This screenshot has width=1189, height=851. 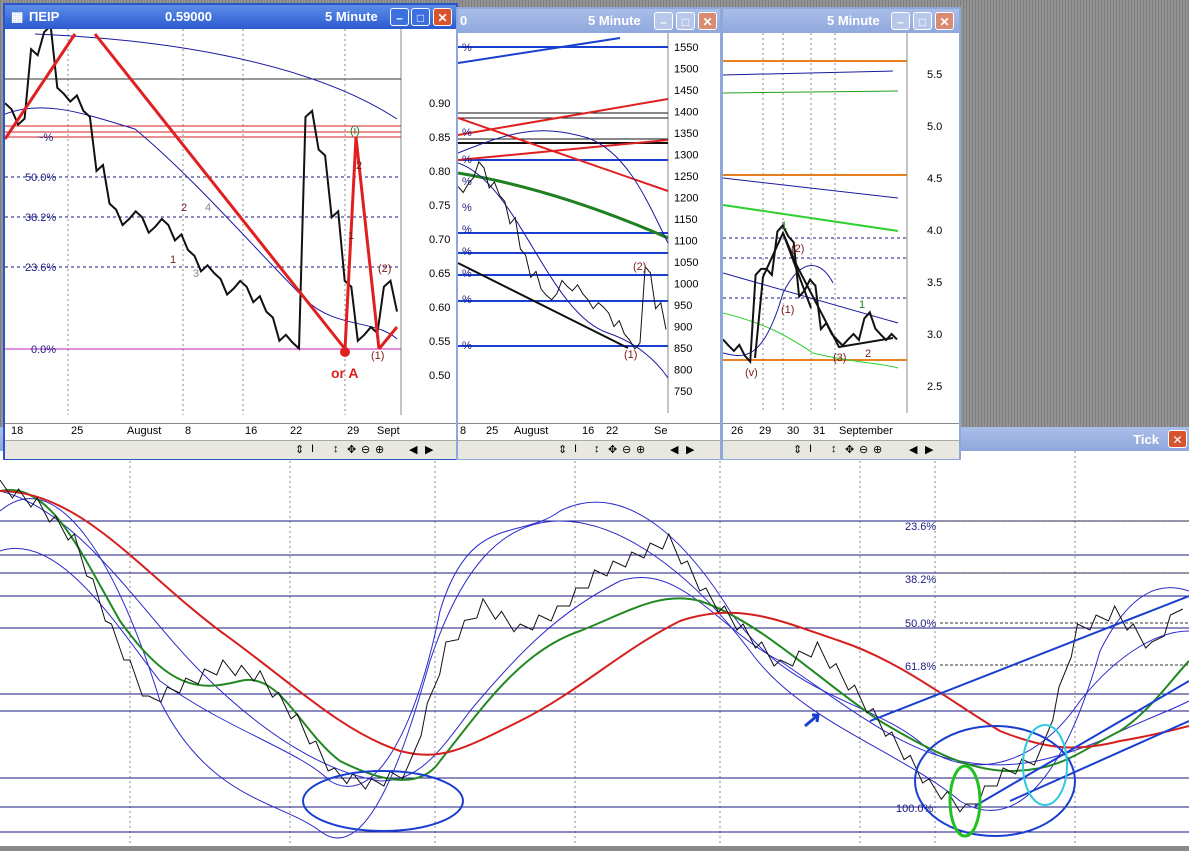 I want to click on fib-label-100: 100.0%, so click(x=915, y=809).